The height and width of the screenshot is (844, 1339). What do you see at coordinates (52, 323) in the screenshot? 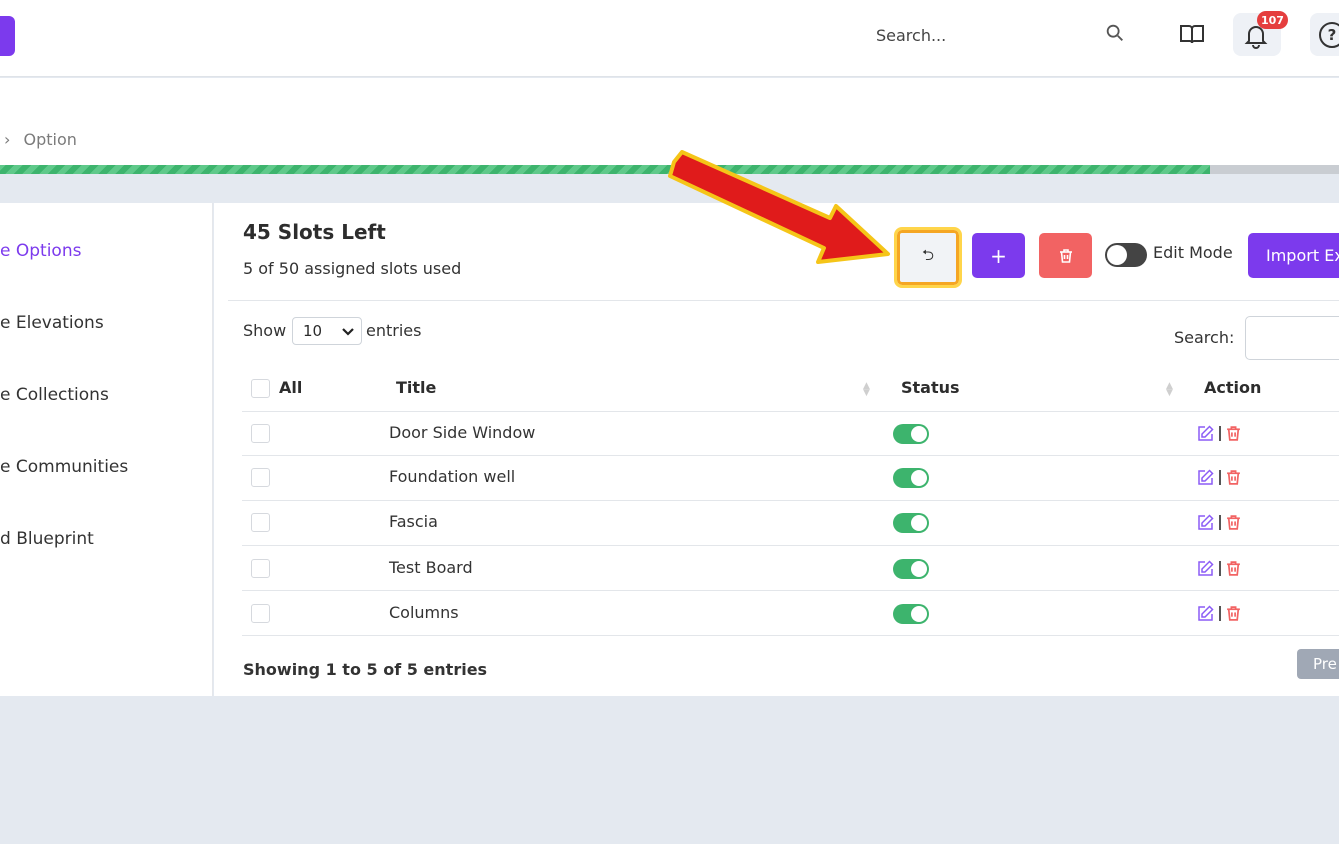
I see `sidebar-item-elevations: e Elevations` at bounding box center [52, 323].